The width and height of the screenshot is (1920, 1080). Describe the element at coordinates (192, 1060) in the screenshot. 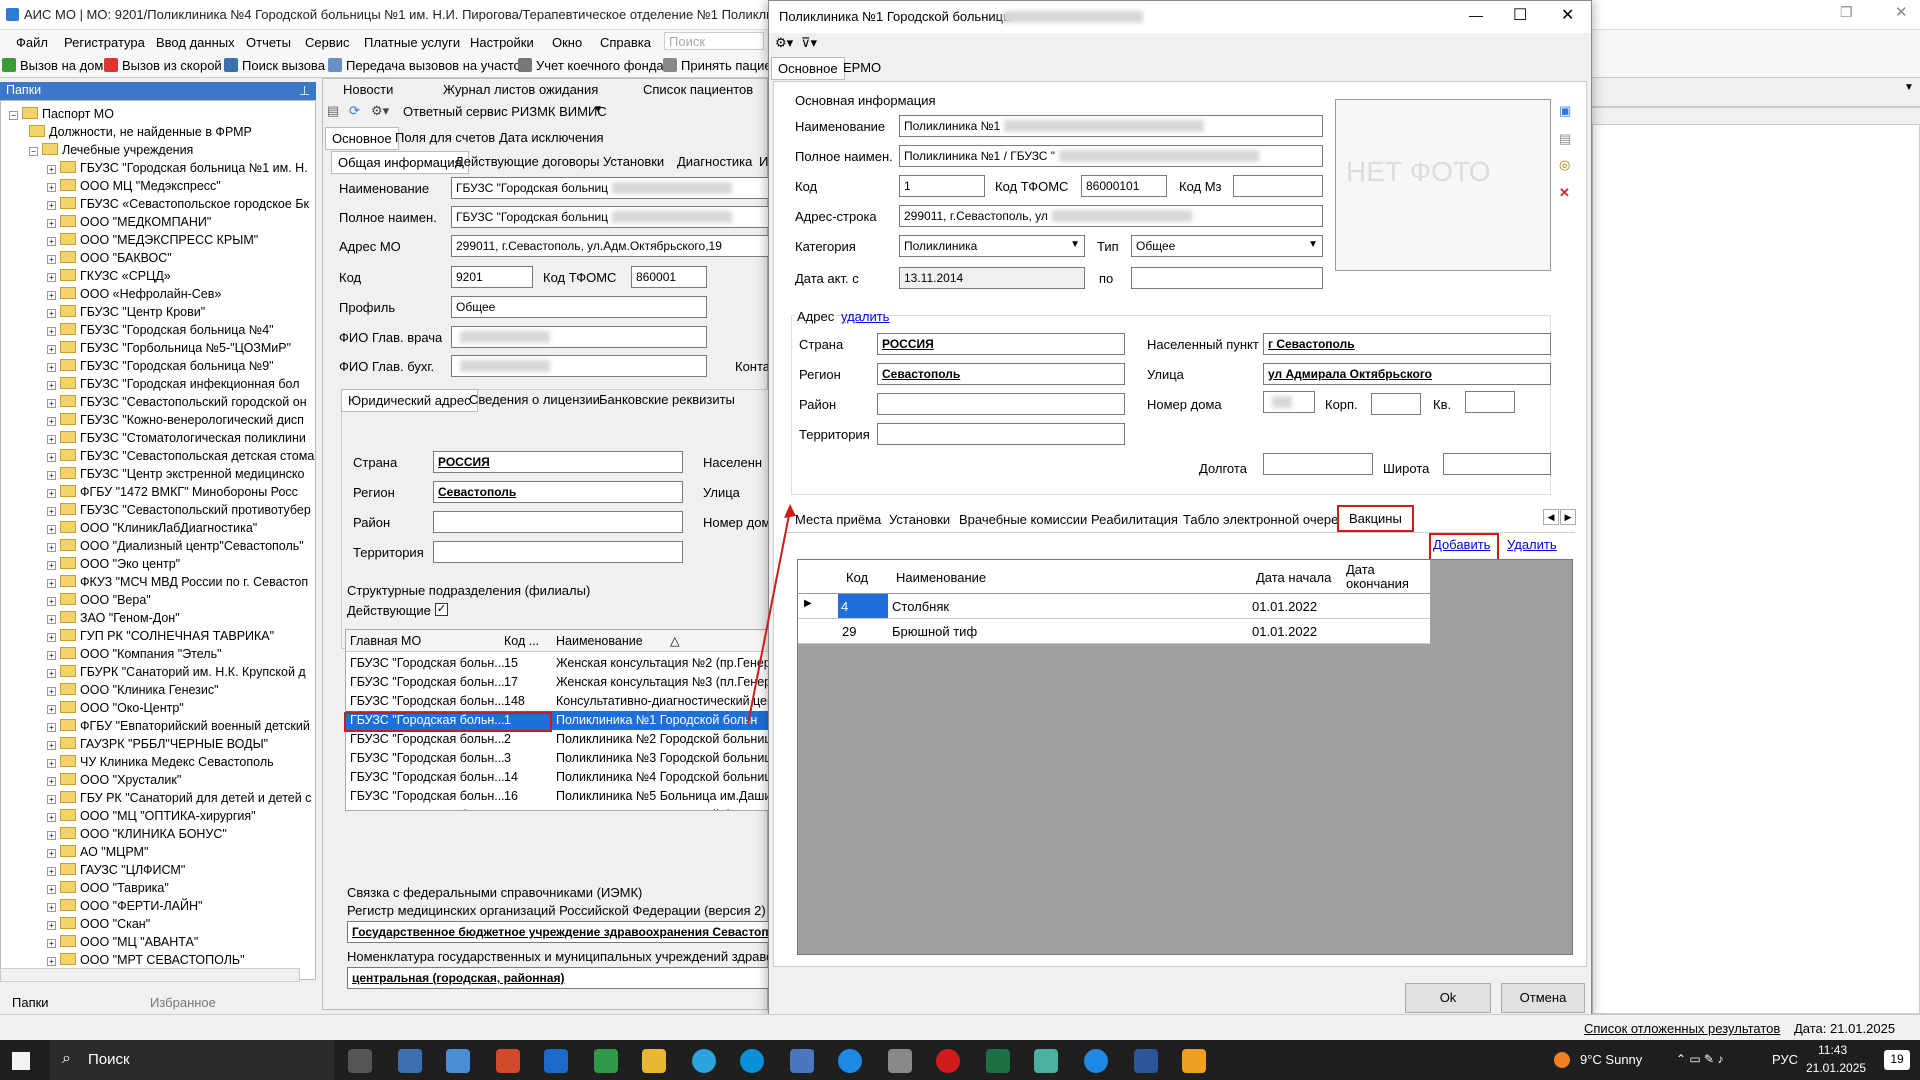

I see `taskbar-search: ⌕ Поиск` at that location.